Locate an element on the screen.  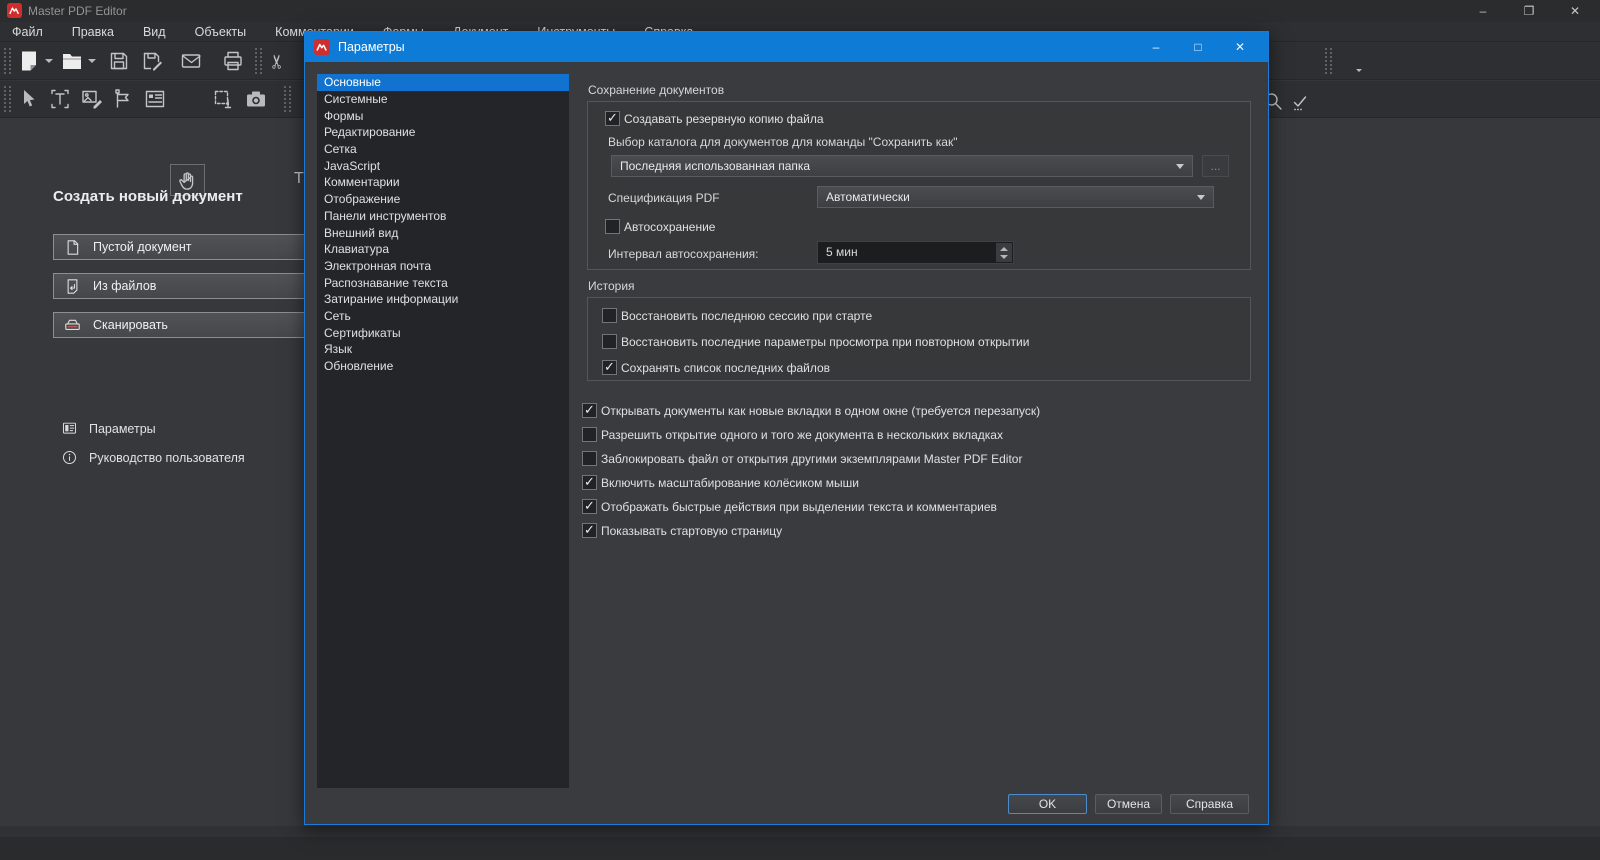
menu-objects: Объекты is located at coordinates (221, 32).